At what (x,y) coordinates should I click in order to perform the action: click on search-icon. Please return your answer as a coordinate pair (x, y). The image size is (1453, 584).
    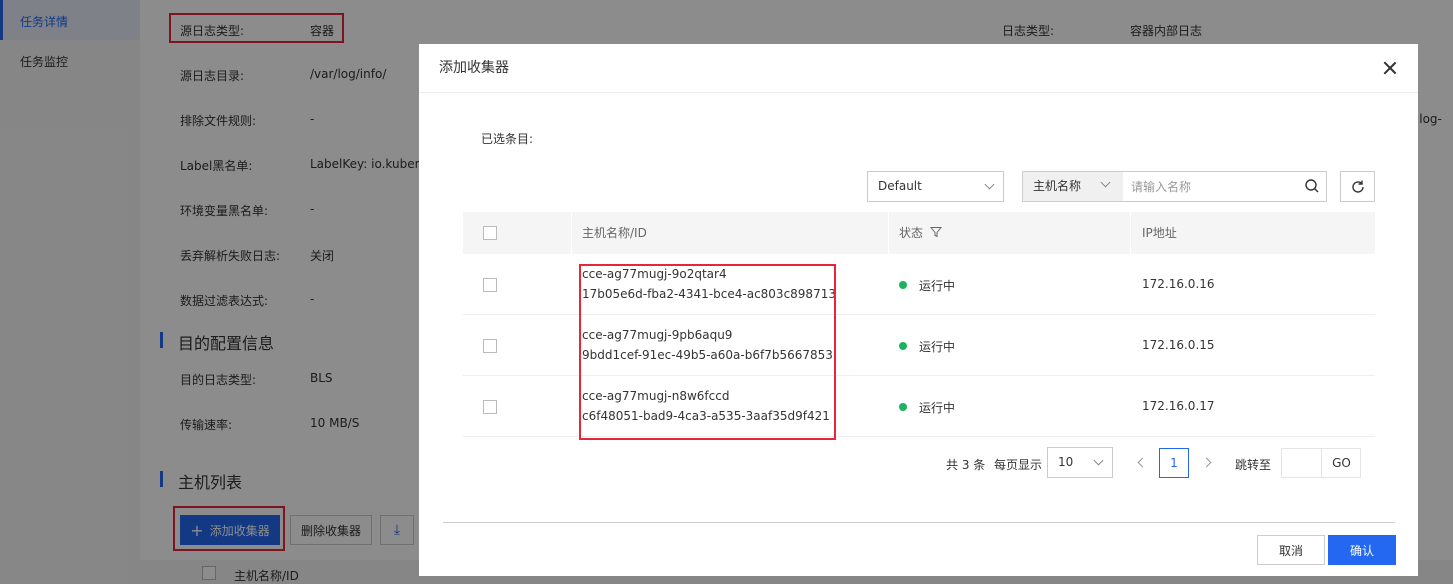
    Looking at the image, I should click on (1312, 186).